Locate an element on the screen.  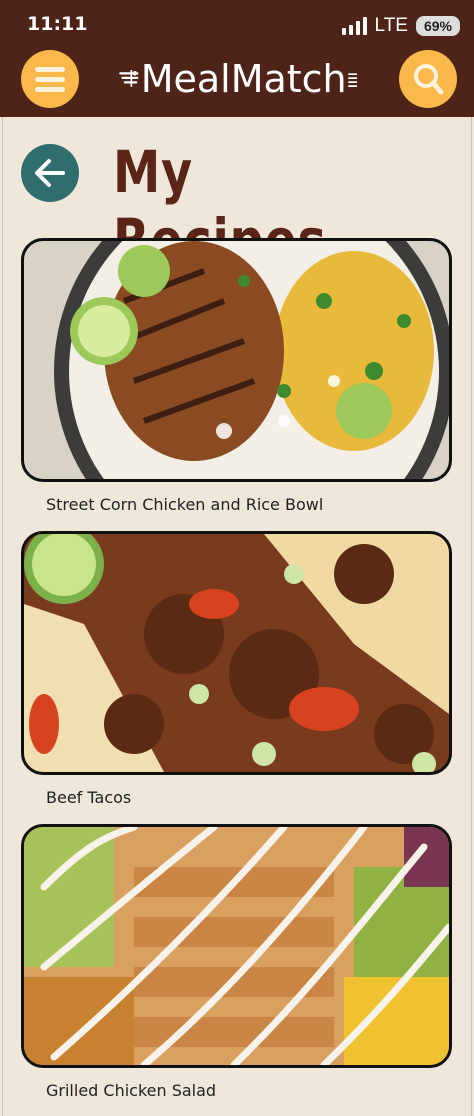
utensils-icon is located at coordinates (129, 78).